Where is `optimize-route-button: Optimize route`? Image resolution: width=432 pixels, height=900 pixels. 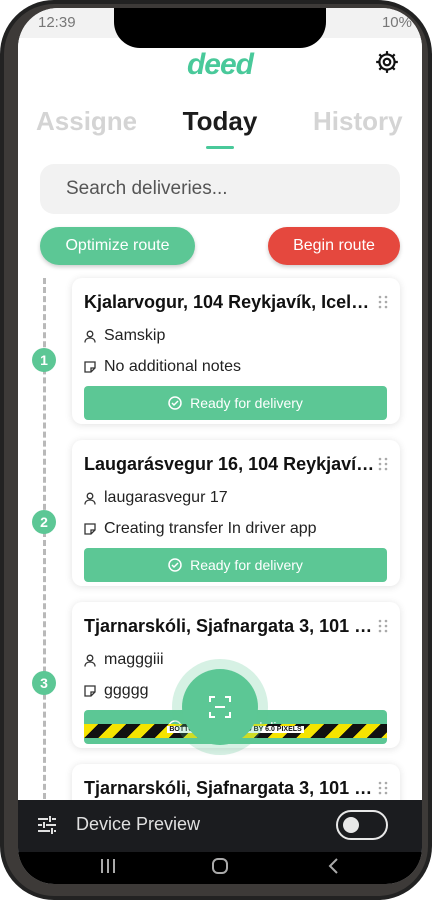
optimize-route-button: Optimize route is located at coordinates (117, 246).